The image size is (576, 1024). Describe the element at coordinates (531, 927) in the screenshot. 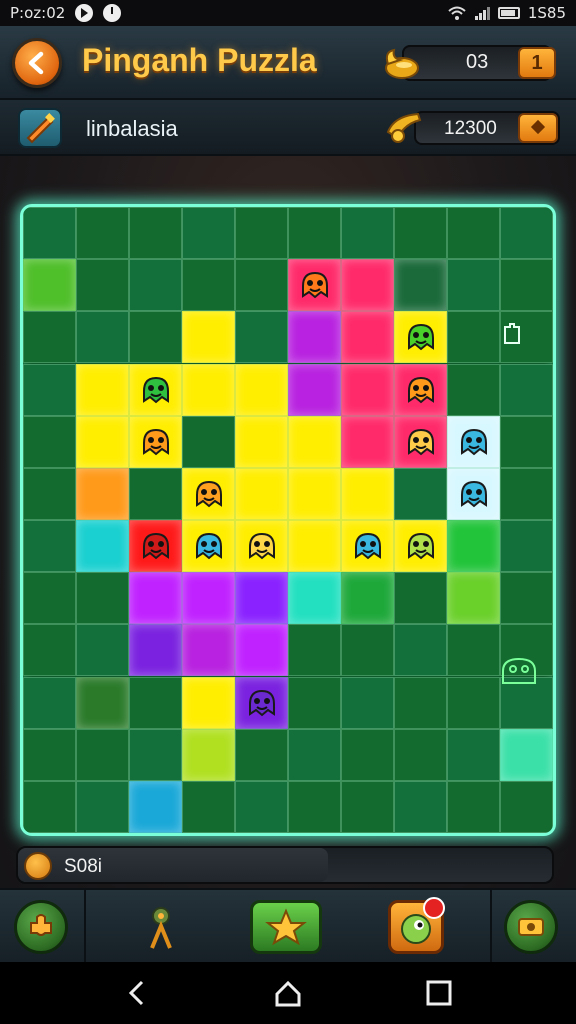

I see `camera-preview-button` at that location.